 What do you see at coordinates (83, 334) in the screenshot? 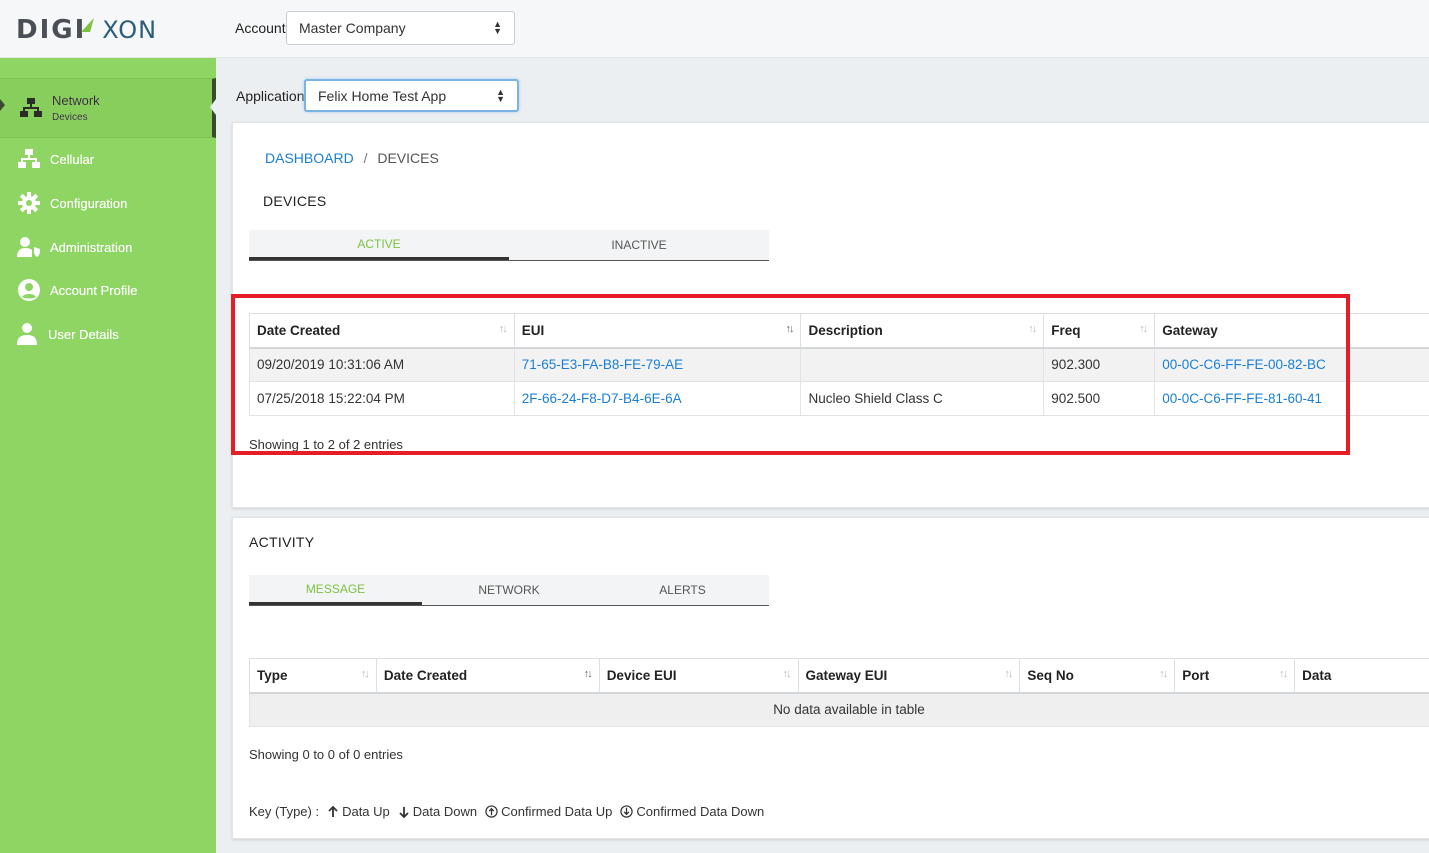
I see `sidebar-item-label: User Details` at bounding box center [83, 334].